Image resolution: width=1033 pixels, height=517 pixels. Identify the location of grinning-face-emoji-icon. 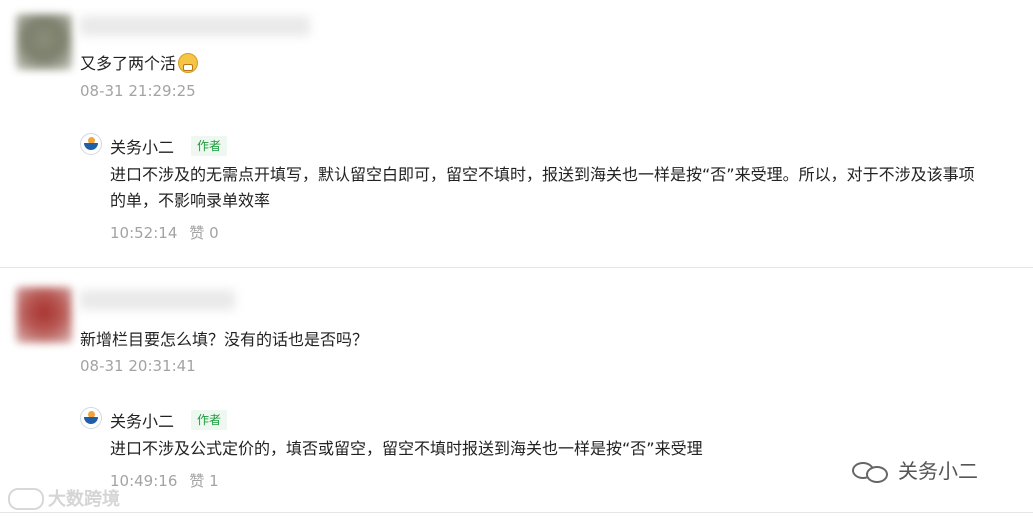
(188, 63).